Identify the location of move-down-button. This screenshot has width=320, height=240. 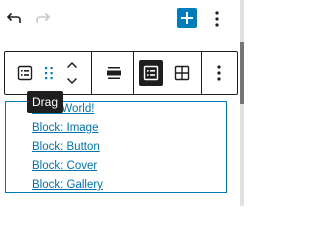
(72, 81).